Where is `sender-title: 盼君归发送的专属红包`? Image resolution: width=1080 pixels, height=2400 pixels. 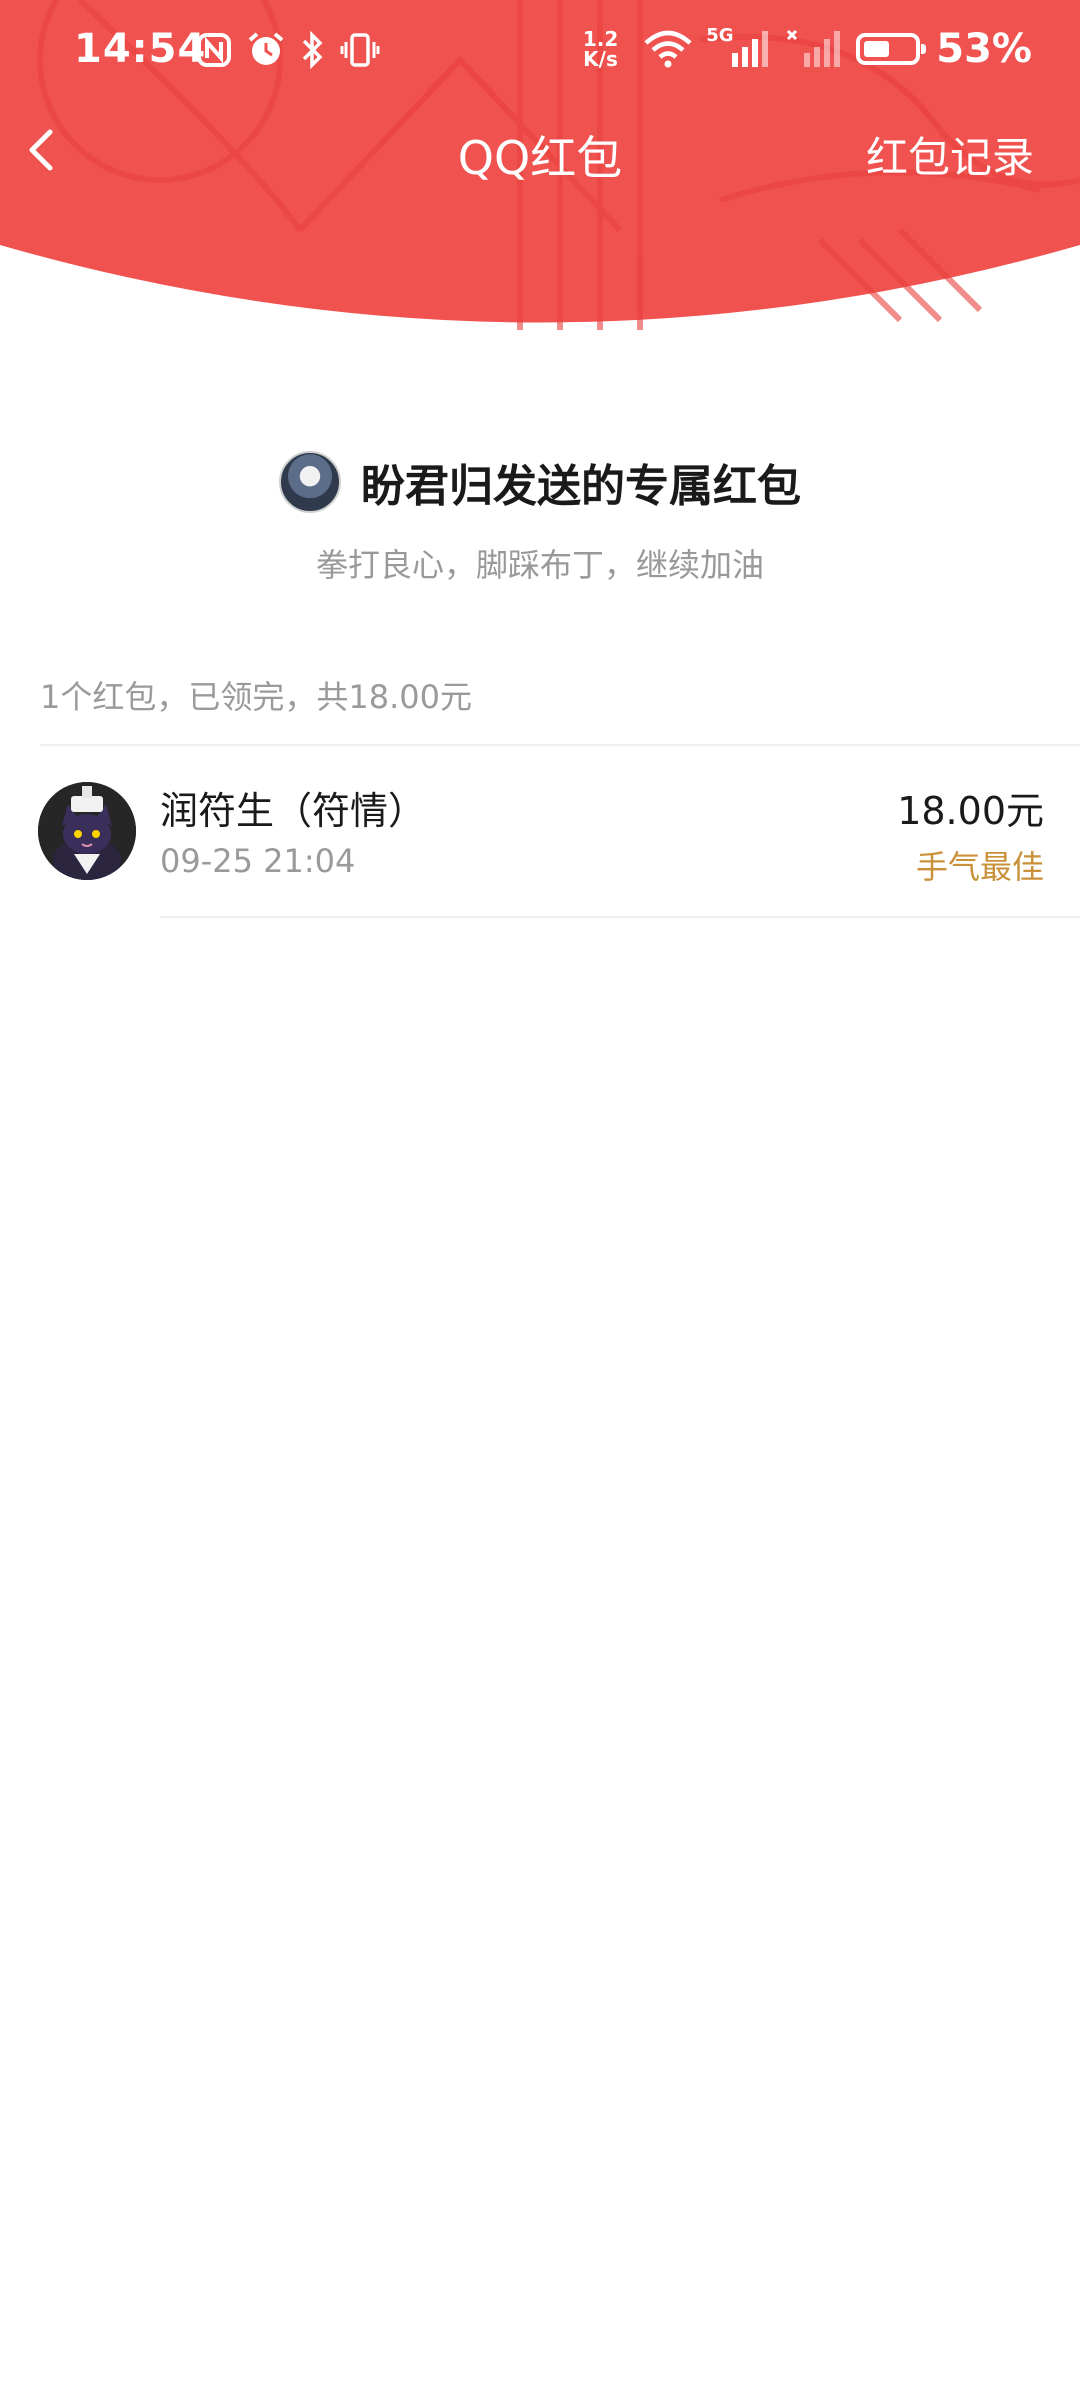 sender-title: 盼君归发送的专属红包 is located at coordinates (581, 486).